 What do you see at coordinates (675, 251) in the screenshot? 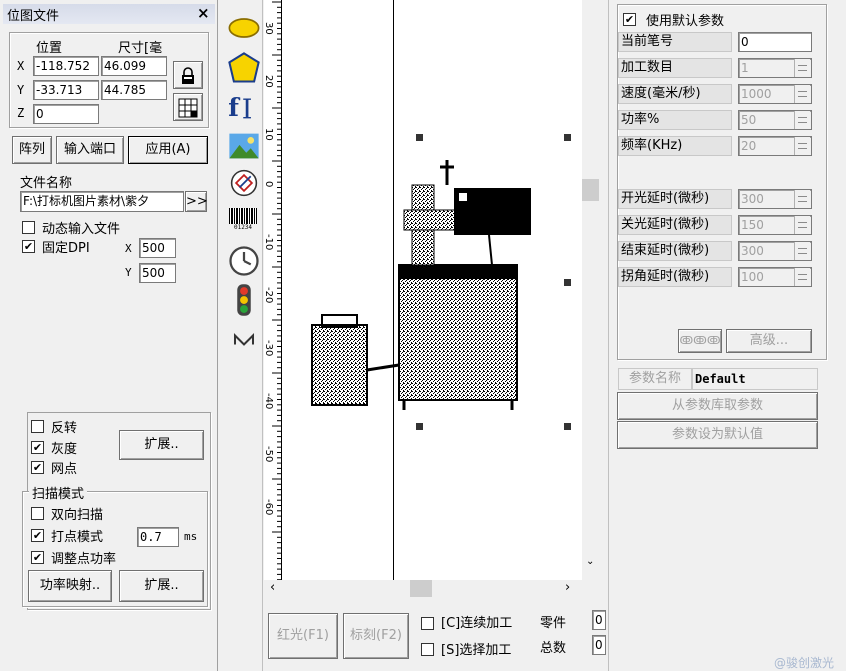
I see `param-label: 结束延时(微秒)` at bounding box center [675, 251].